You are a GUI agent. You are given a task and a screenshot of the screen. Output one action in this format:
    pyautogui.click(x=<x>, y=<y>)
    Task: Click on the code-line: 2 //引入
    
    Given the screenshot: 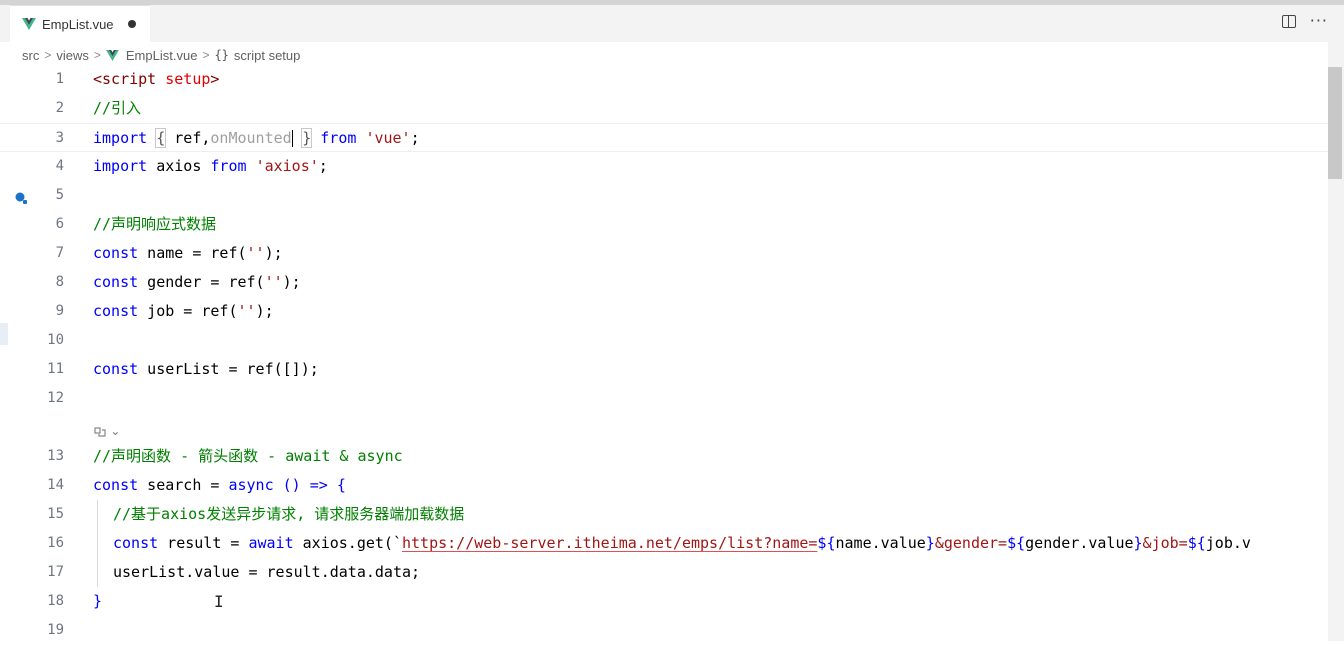 What is the action you would take?
    pyautogui.click(x=664, y=108)
    